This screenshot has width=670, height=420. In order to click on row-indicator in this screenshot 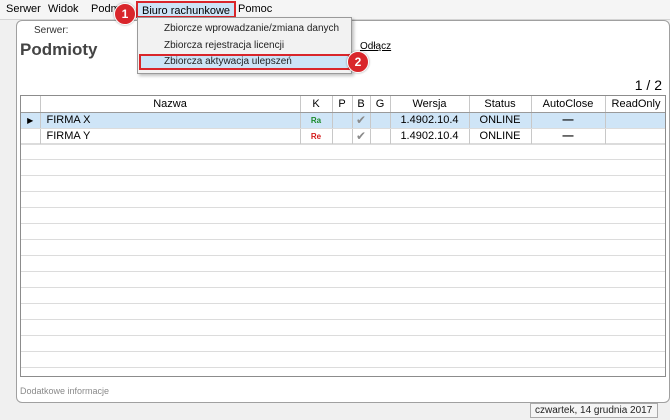, I will do `click(31, 136)`.